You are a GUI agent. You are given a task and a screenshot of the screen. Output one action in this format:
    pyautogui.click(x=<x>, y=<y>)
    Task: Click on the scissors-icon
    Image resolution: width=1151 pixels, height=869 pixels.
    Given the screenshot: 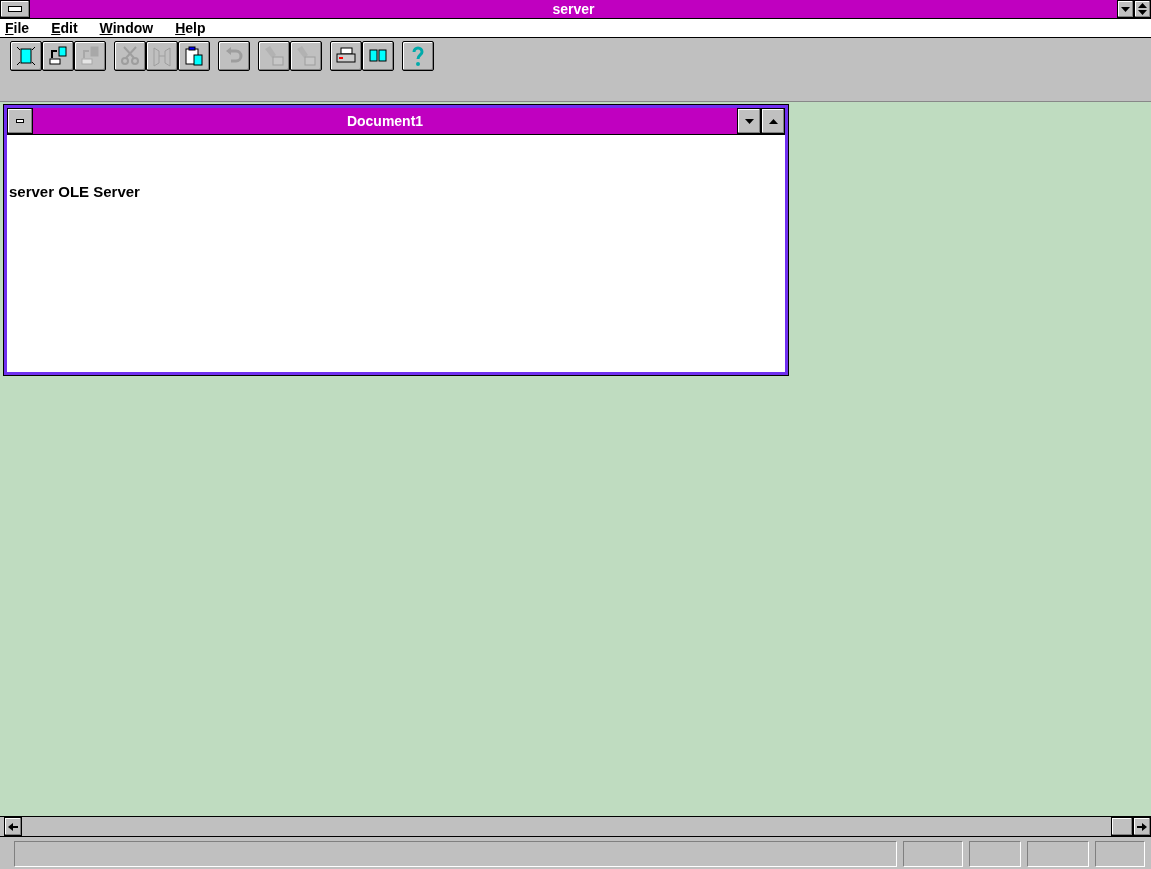 What is the action you would take?
    pyautogui.click(x=130, y=56)
    